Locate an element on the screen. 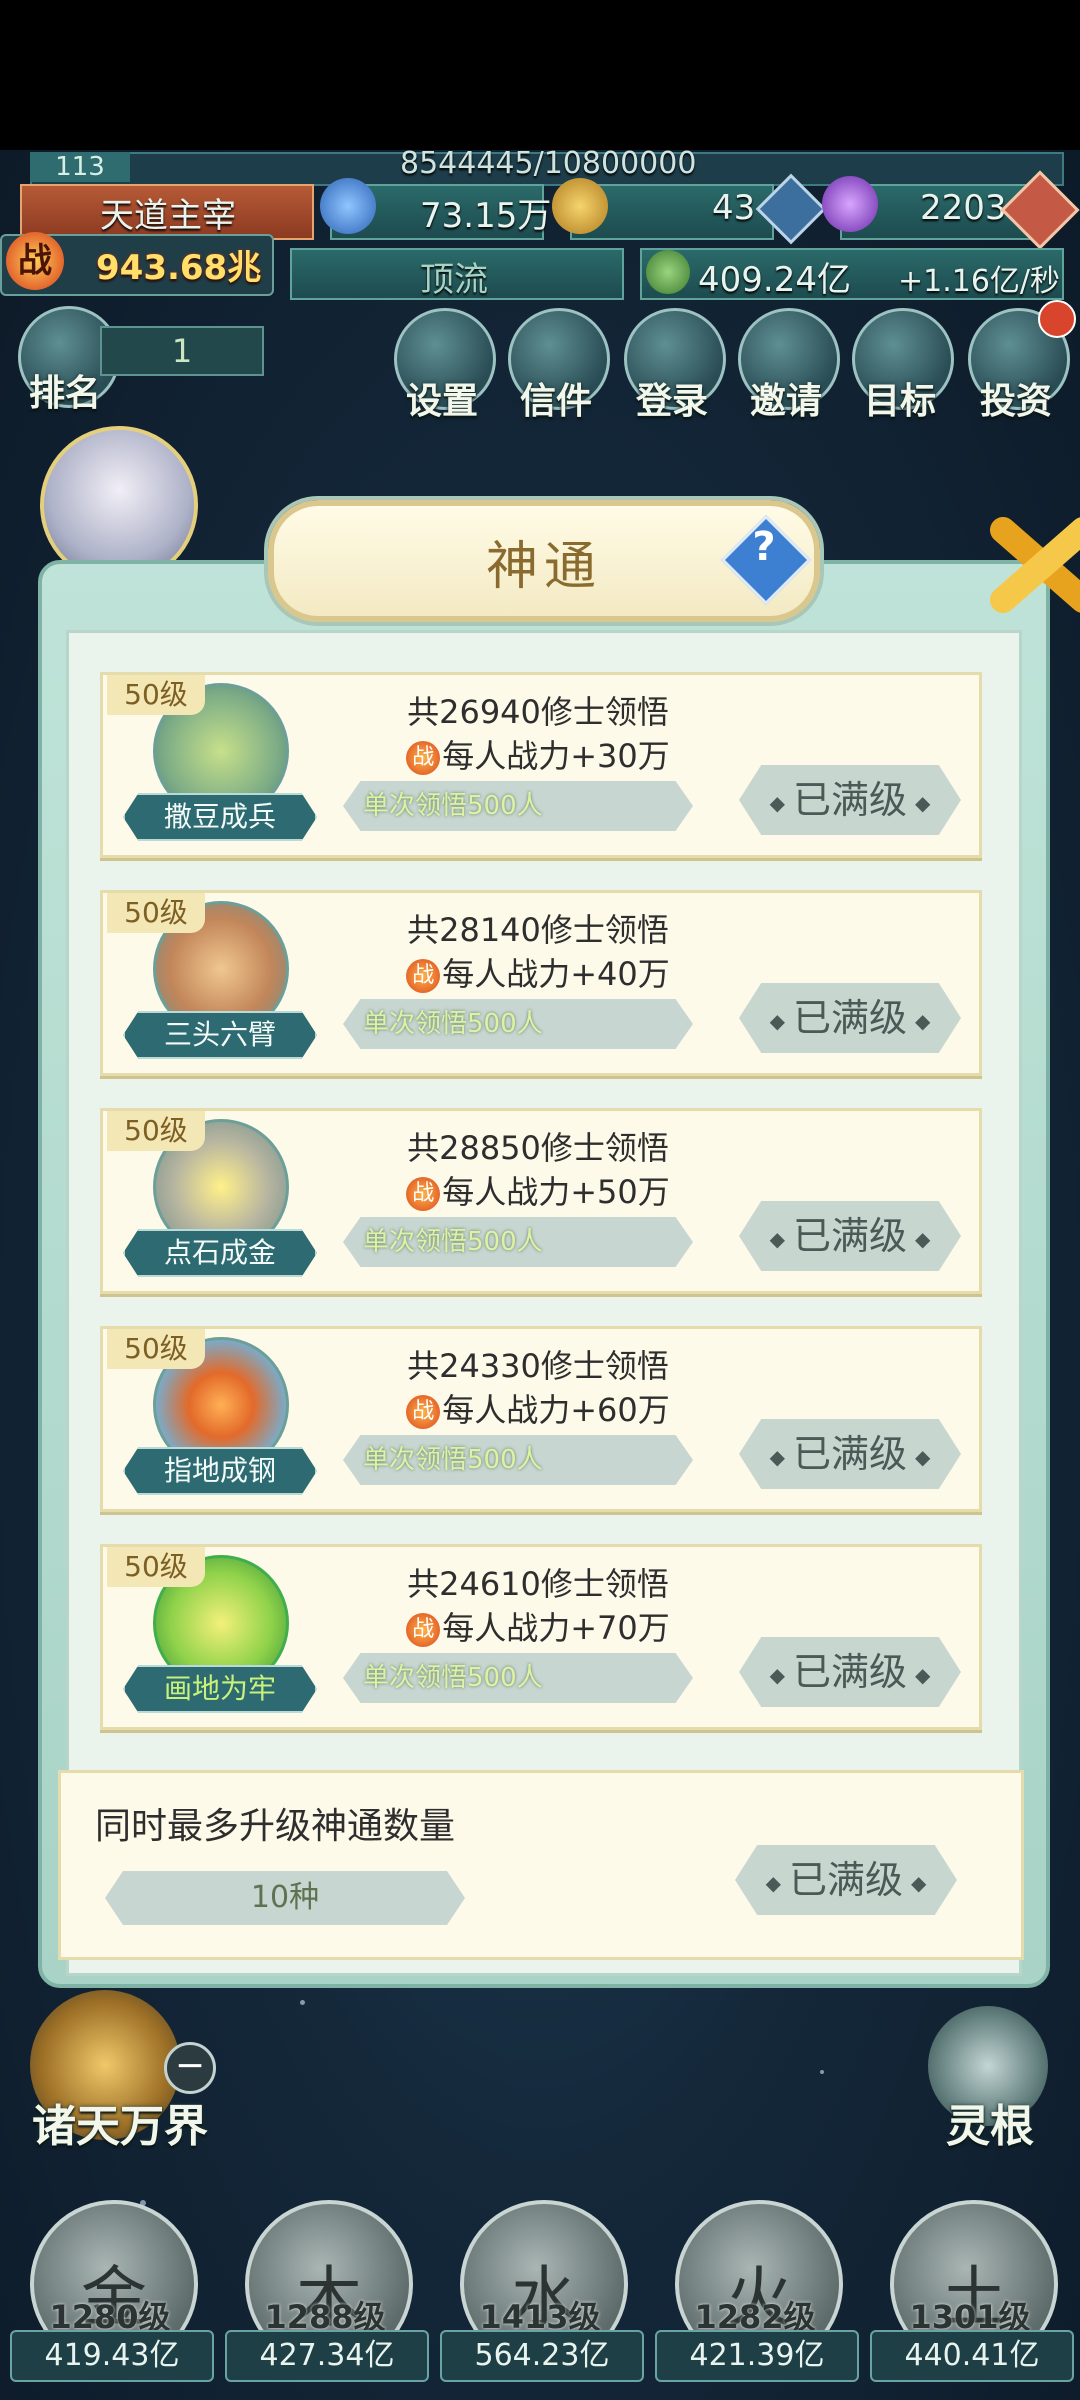 The height and width of the screenshot is (2400, 1080). coin-icon is located at coordinates (668, 272).